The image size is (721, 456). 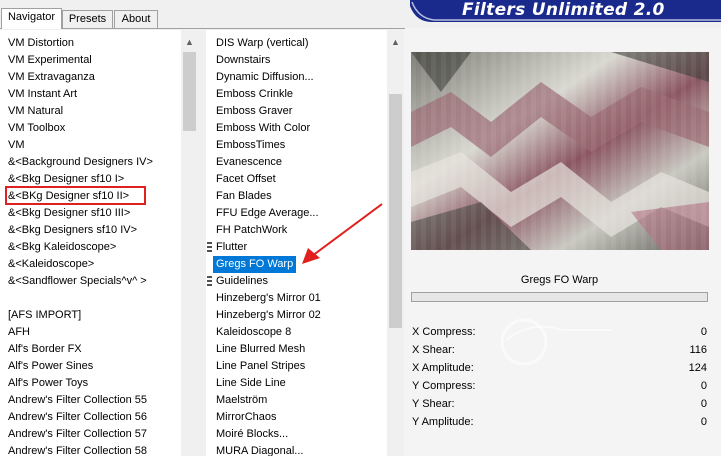 I want to click on param-label: Y Shear:, so click(x=433, y=404).